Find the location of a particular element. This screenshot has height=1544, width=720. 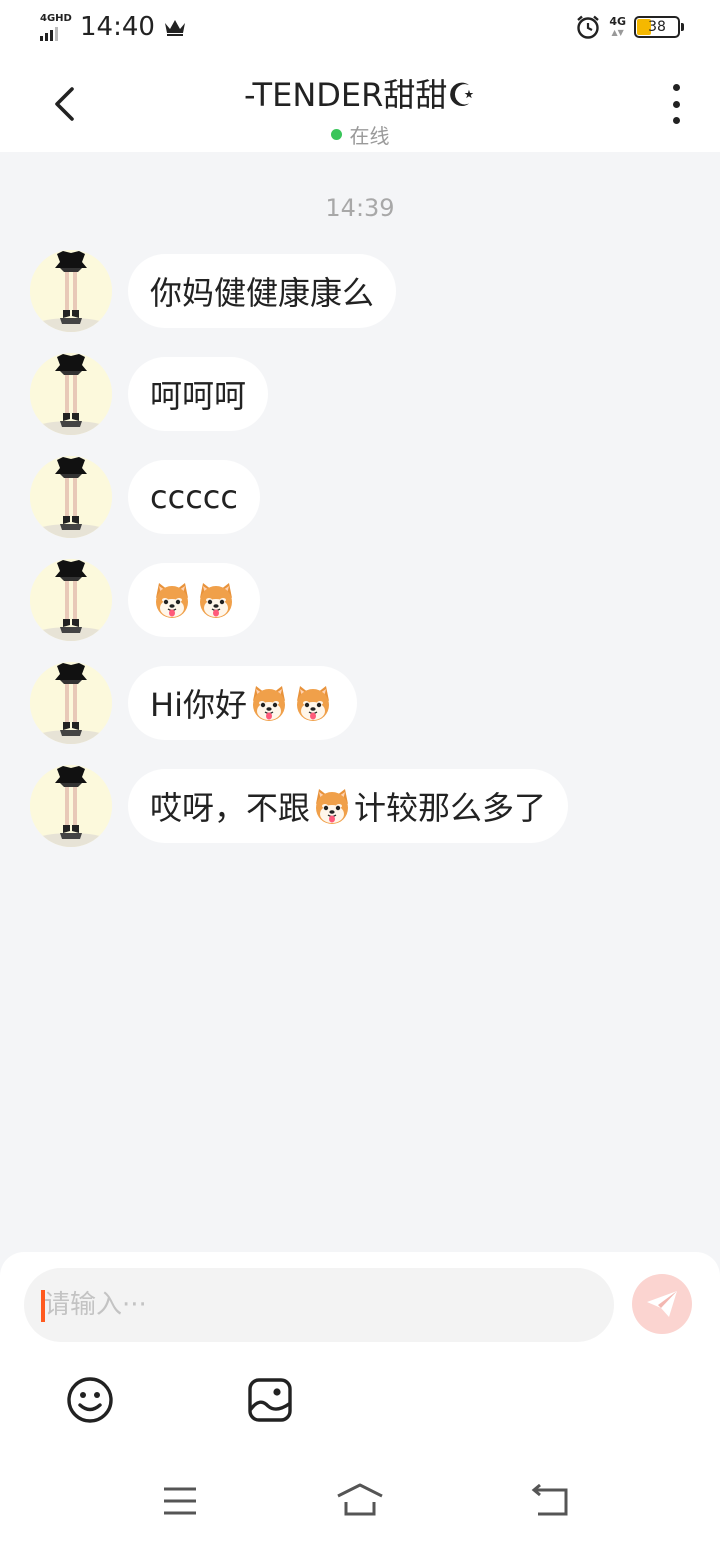

message-text: Hi你好 is located at coordinates (198, 705).